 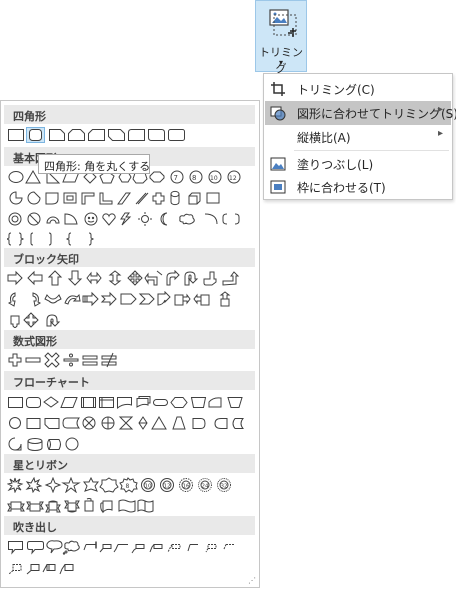 I want to click on tooltip: 四角形: 角を丸くする, so click(x=94, y=164).